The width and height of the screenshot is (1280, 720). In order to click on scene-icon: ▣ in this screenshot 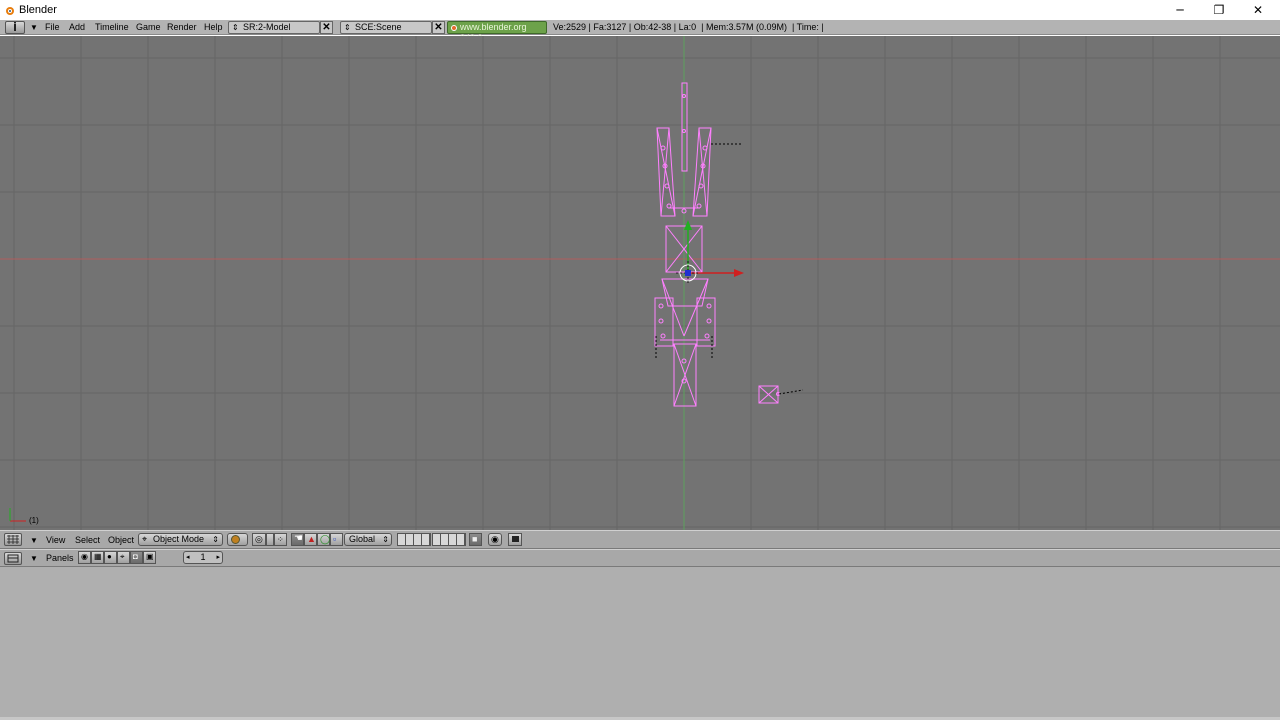, I will do `click(150, 556)`.